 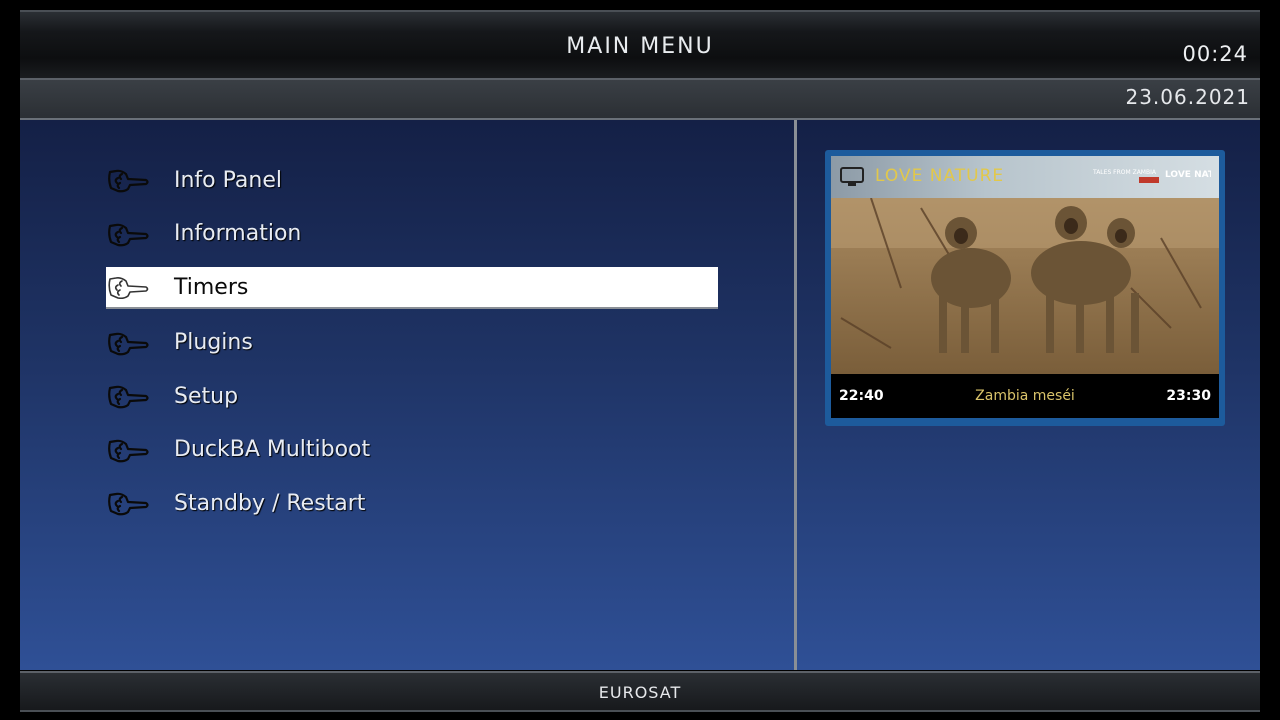 I want to click on menu-item-plugins: Plugins, so click(x=412, y=343).